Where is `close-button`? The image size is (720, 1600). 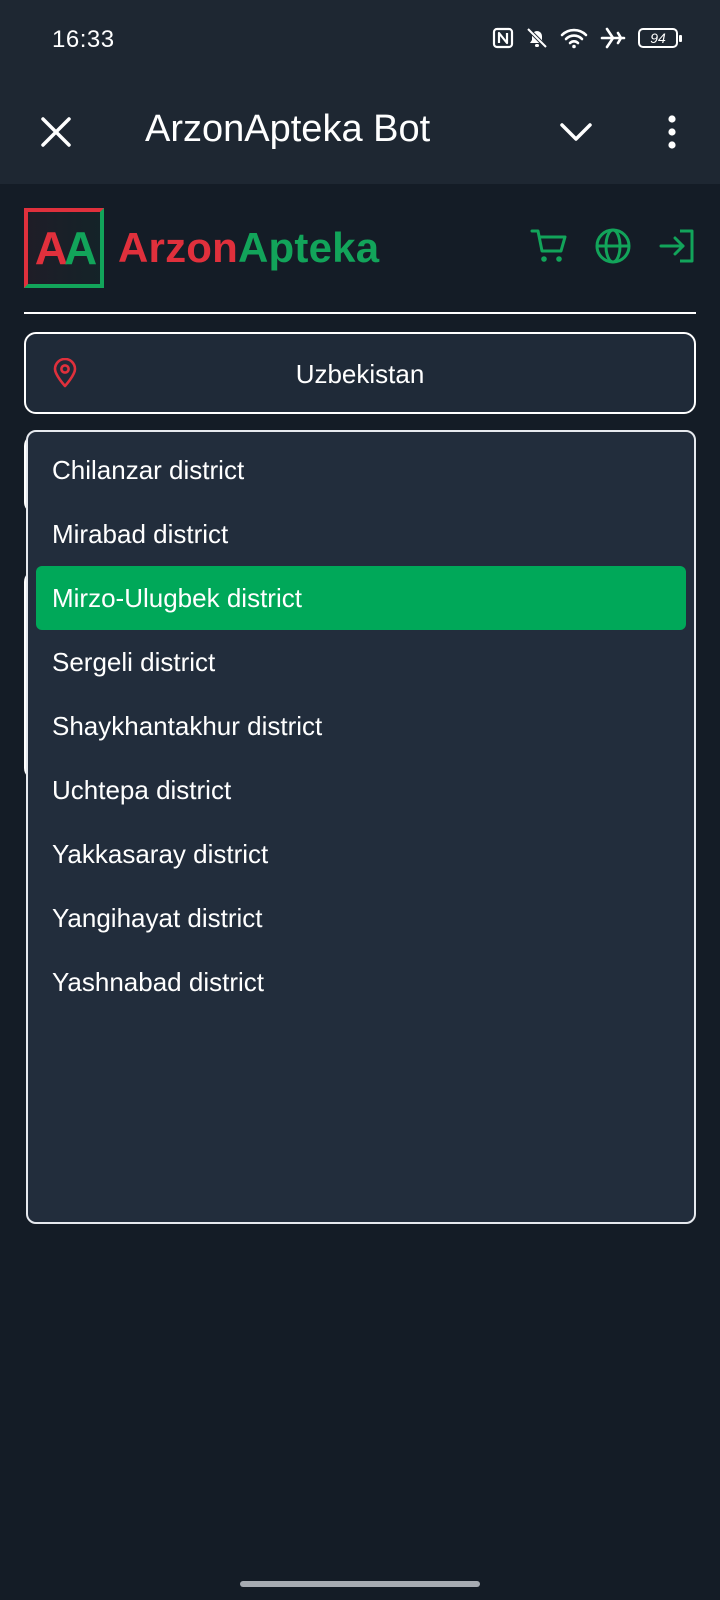 close-button is located at coordinates (56, 132).